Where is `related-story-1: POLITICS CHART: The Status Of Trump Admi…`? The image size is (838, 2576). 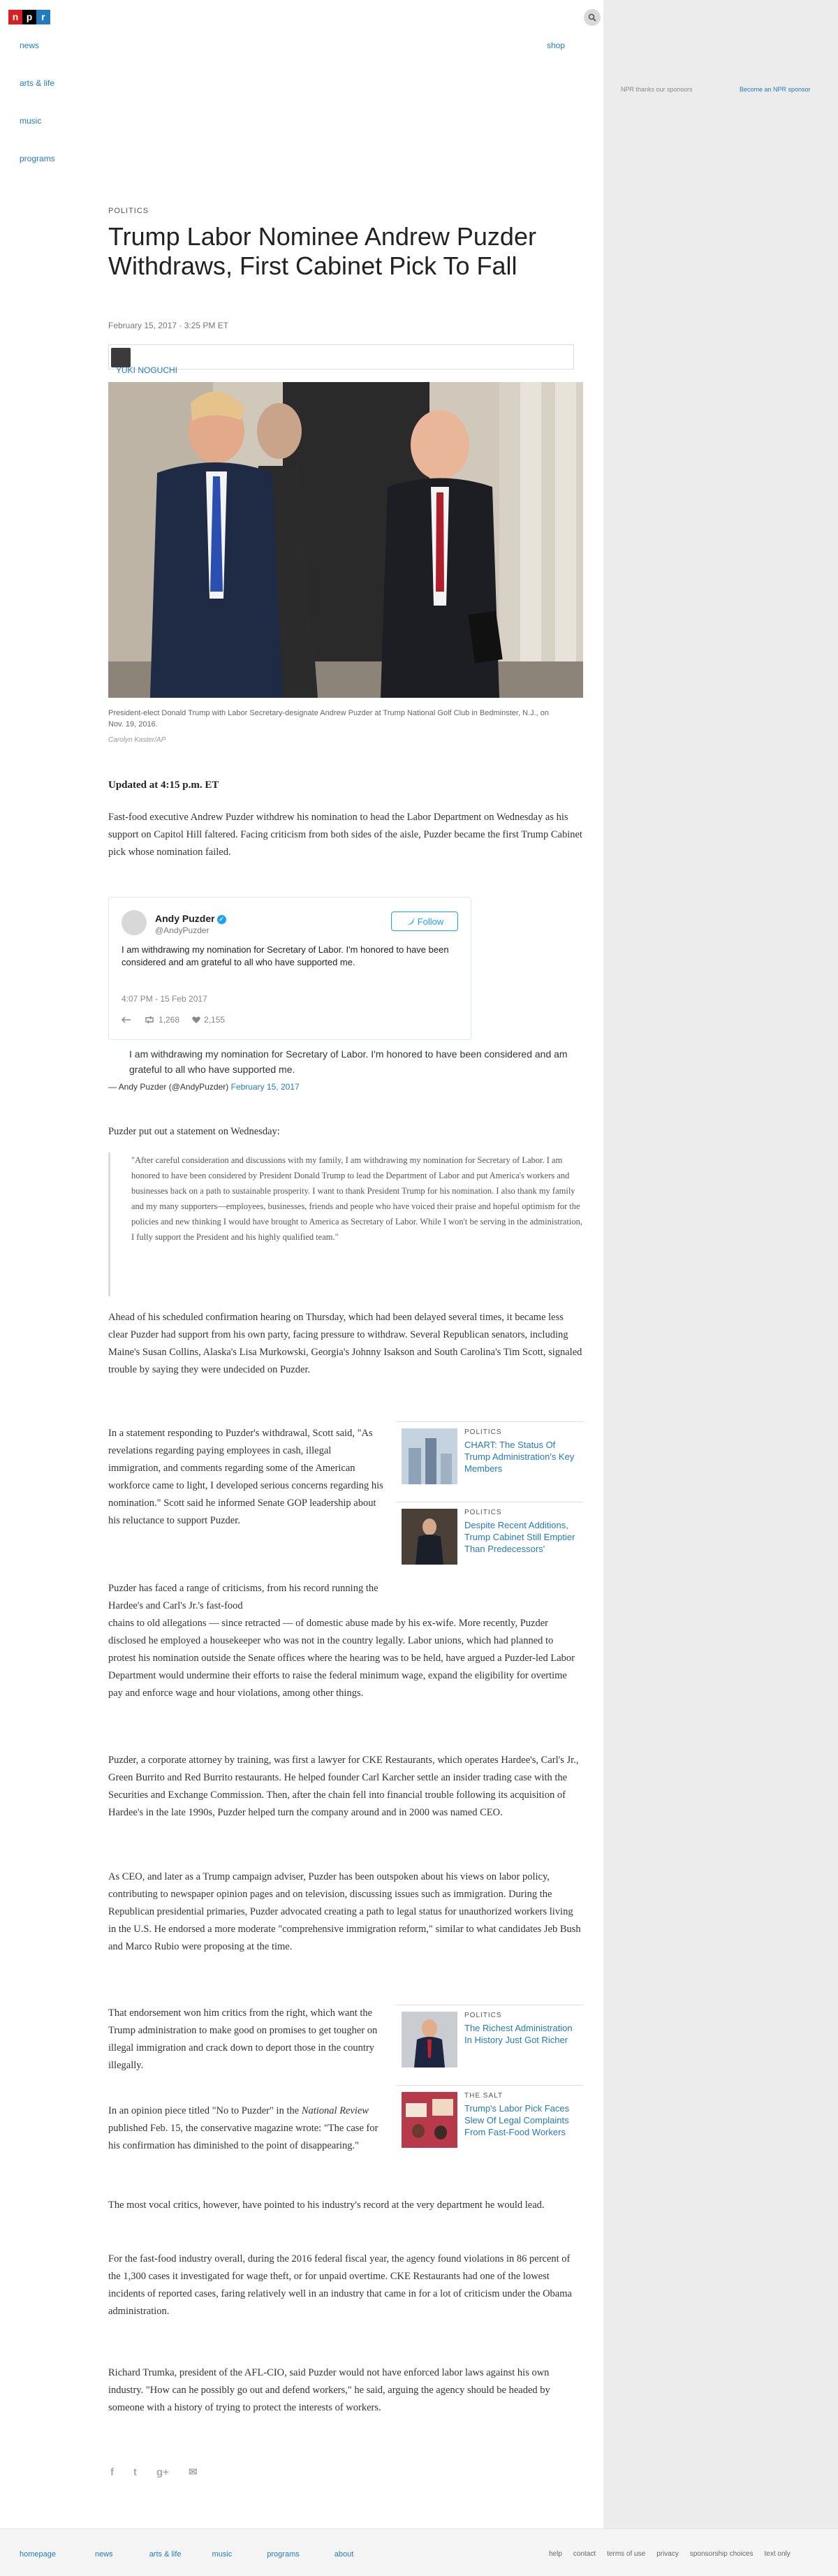 related-story-1: POLITICS CHART: The Status Of Trump Admi… is located at coordinates (489, 1456).